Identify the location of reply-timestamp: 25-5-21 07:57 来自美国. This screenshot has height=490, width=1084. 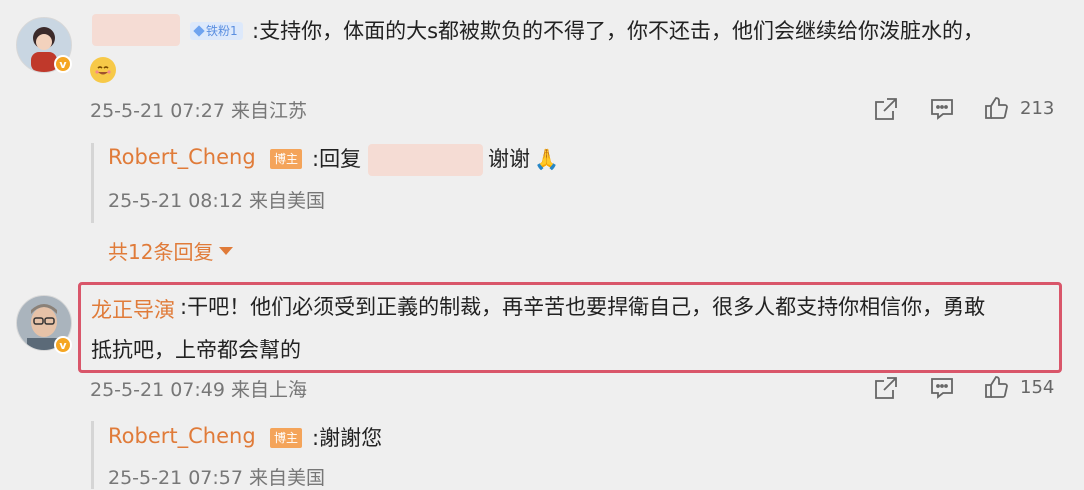
(216, 478).